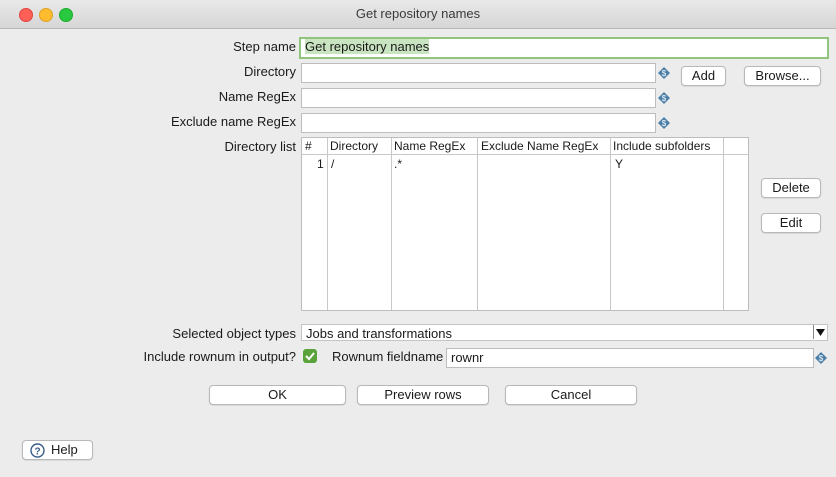 The height and width of the screenshot is (477, 836). Describe the element at coordinates (308, 146) in the screenshot. I see `column-header-number: #` at that location.